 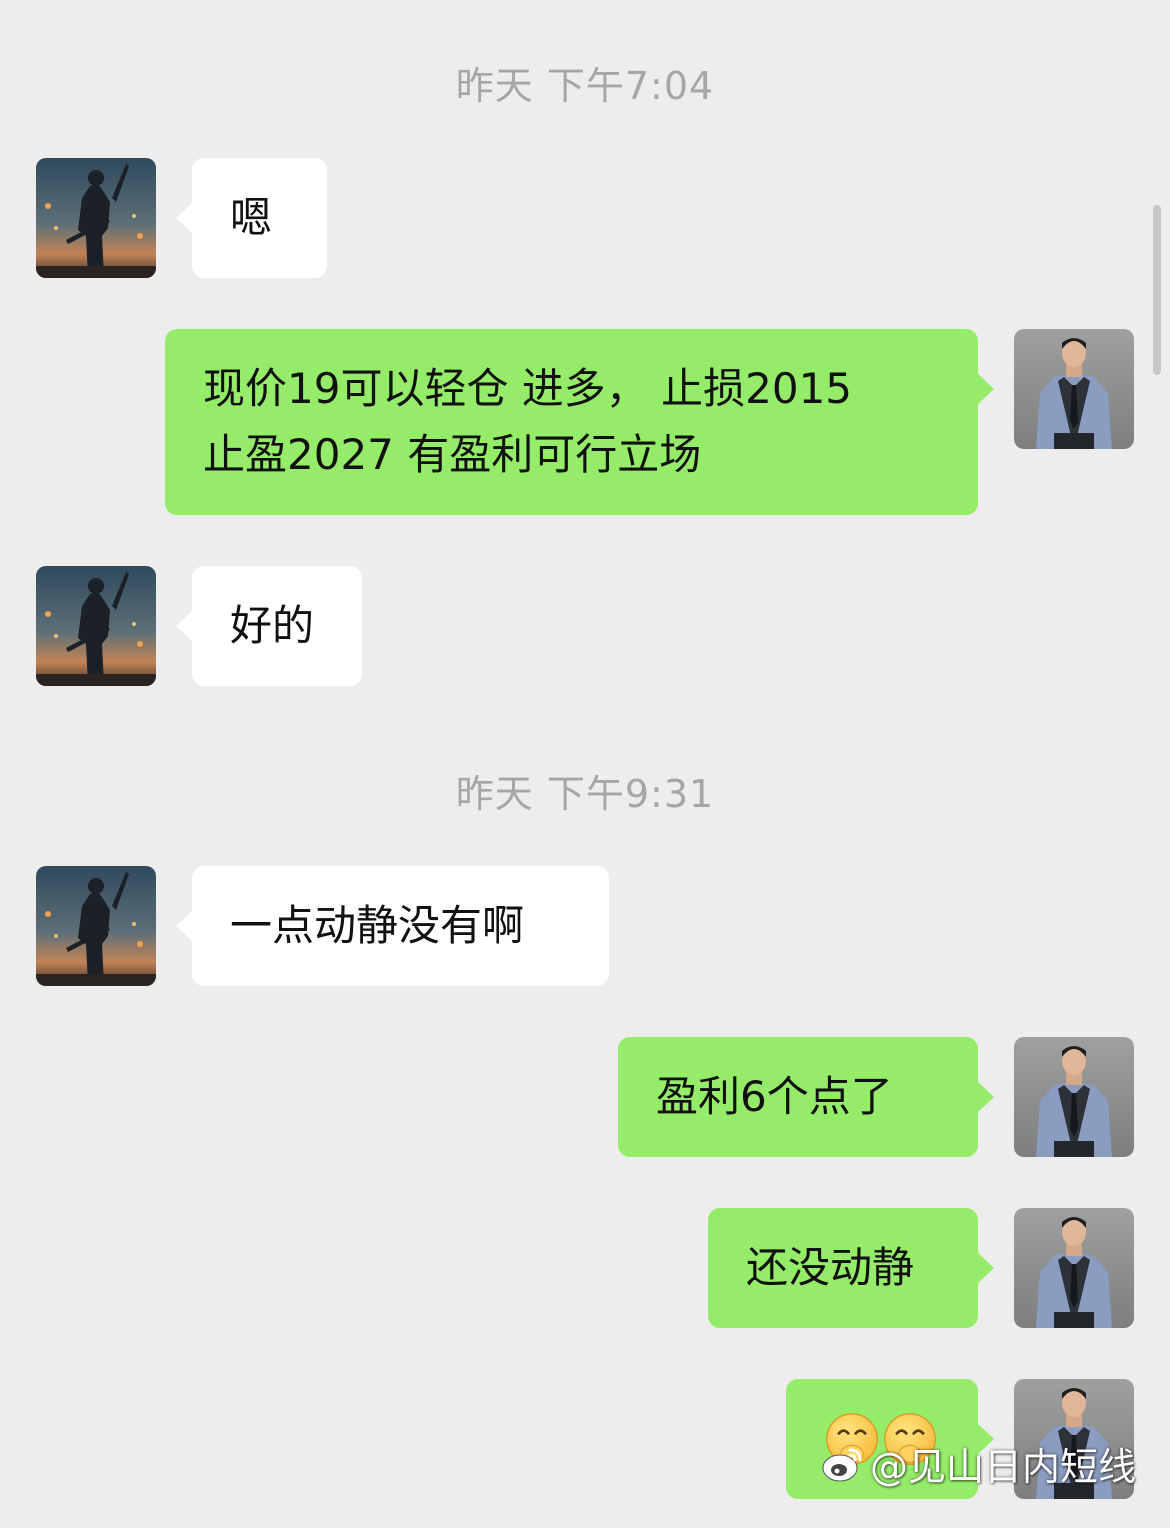 What do you see at coordinates (579, 422) in the screenshot?
I see `message-bubble: 现价19可以轻仓 进多， 止损2015 止盈2027 有盈利可行立场` at bounding box center [579, 422].